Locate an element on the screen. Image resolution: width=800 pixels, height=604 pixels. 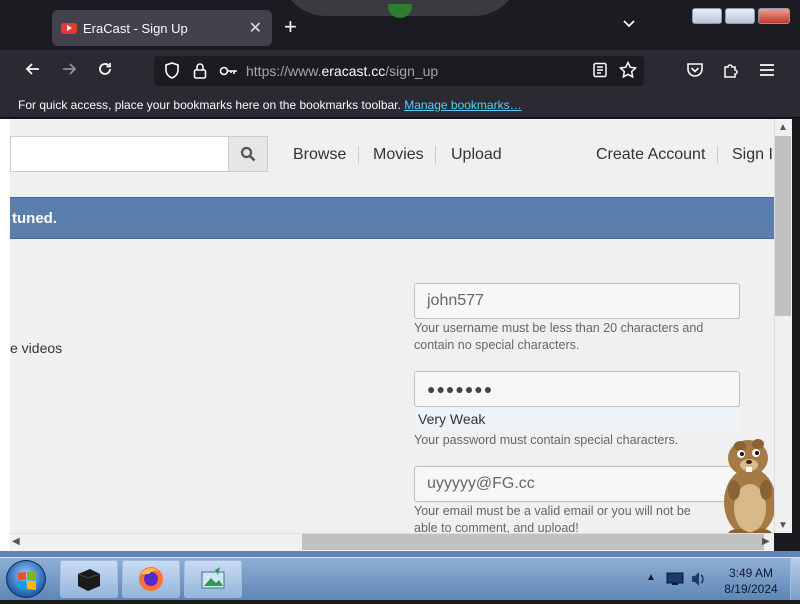
nav-sign-in-link: Sign In is located at coordinates (753, 155).